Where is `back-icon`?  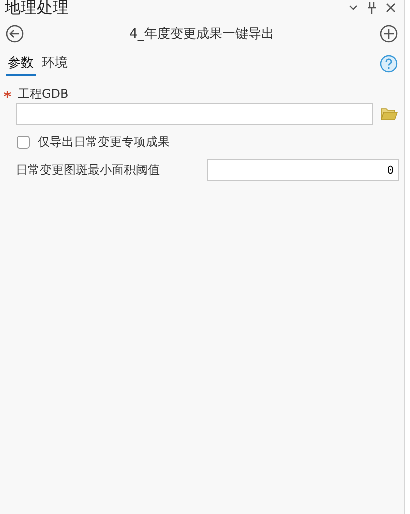
back-icon is located at coordinates (15, 34).